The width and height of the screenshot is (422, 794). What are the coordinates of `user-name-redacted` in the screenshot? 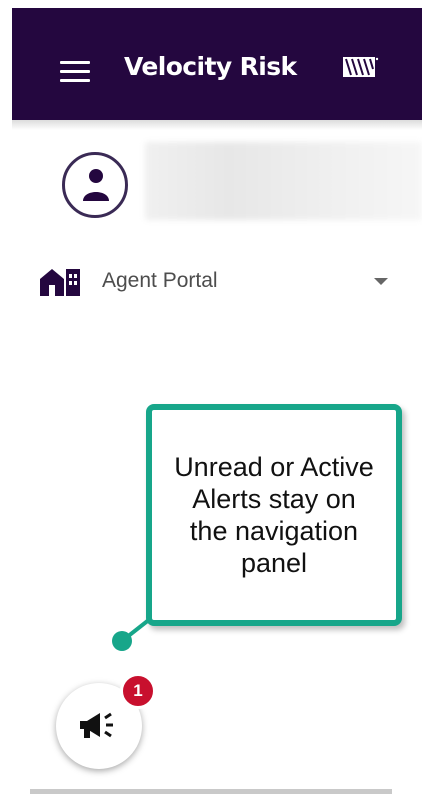 It's located at (283, 181).